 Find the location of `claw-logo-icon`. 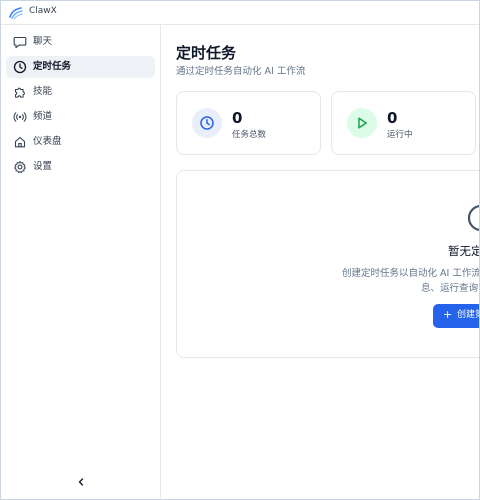

claw-logo-icon is located at coordinates (16, 13).